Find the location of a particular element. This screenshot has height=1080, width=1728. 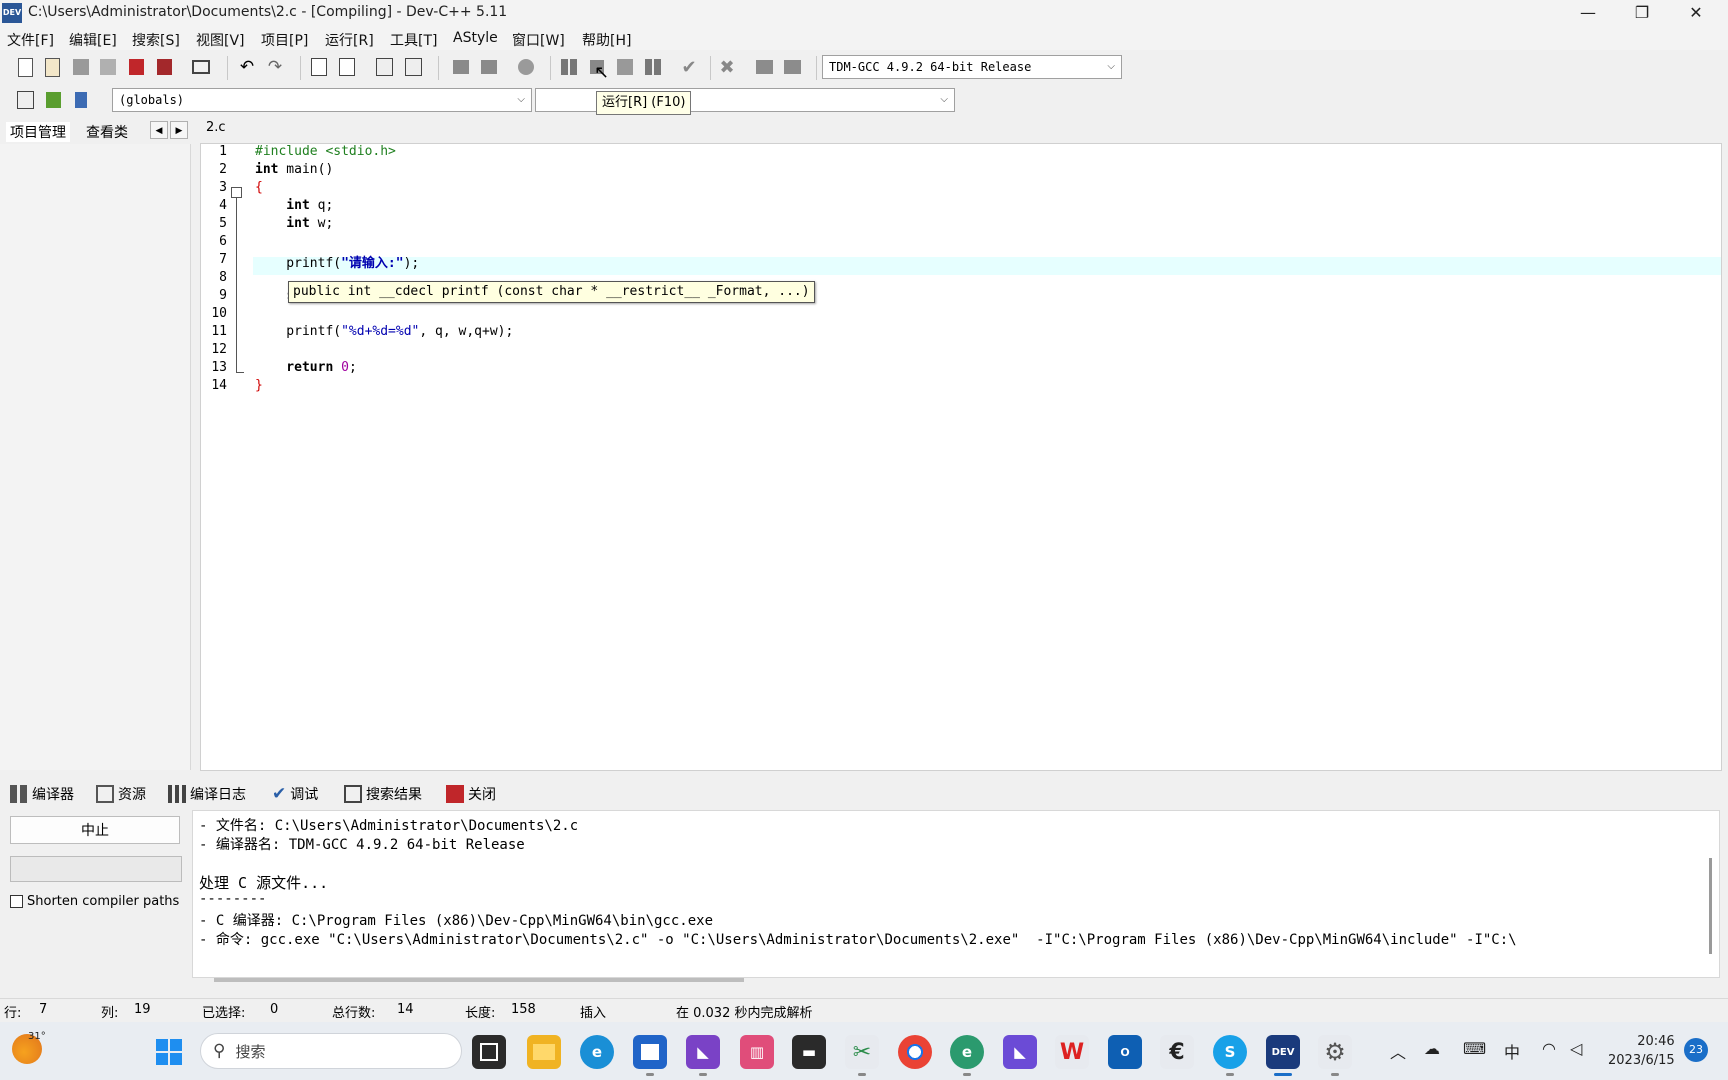

indent-button is located at coordinates (489, 67).